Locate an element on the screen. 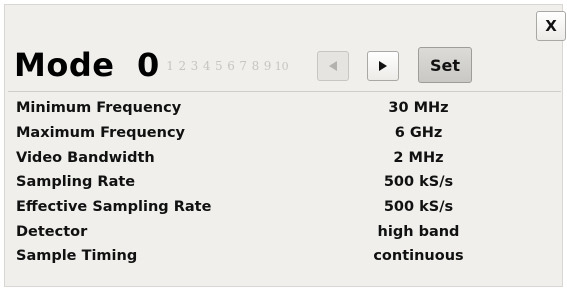 Image resolution: width=567 pixels, height=291 pixels. page-title: Mode is located at coordinates (64, 65).